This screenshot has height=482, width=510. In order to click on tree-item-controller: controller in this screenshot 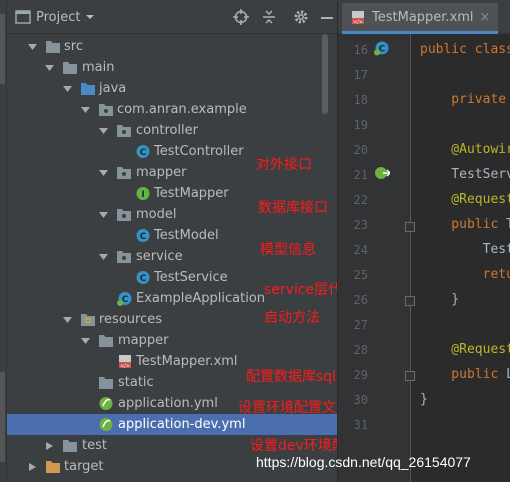, I will do `click(172, 130)`.